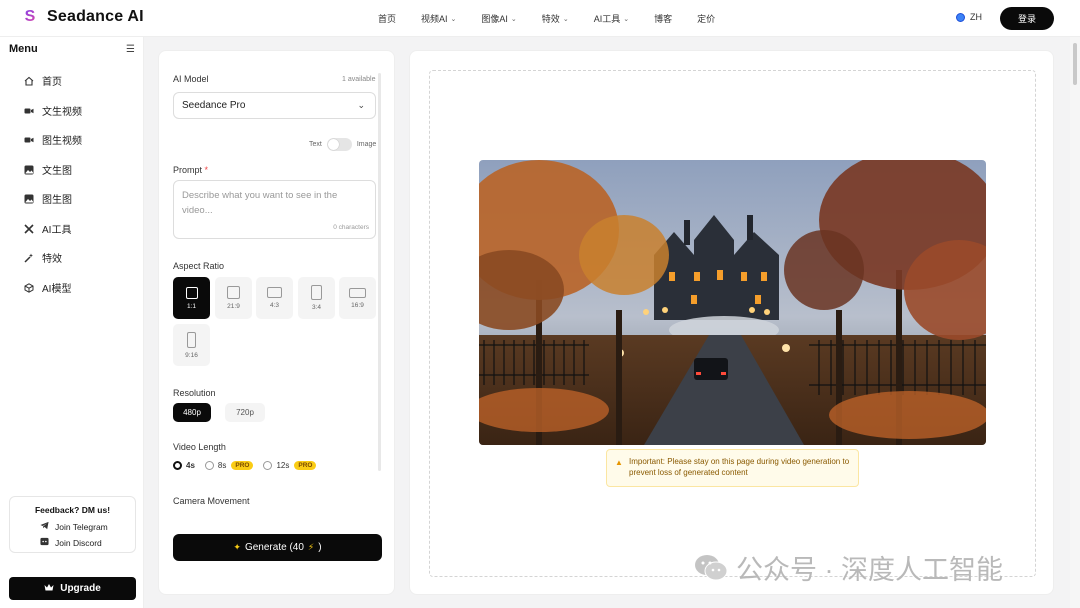 The image size is (1080, 608). What do you see at coordinates (351, 227) in the screenshot?
I see `prompt-char-count: 0 characters` at bounding box center [351, 227].